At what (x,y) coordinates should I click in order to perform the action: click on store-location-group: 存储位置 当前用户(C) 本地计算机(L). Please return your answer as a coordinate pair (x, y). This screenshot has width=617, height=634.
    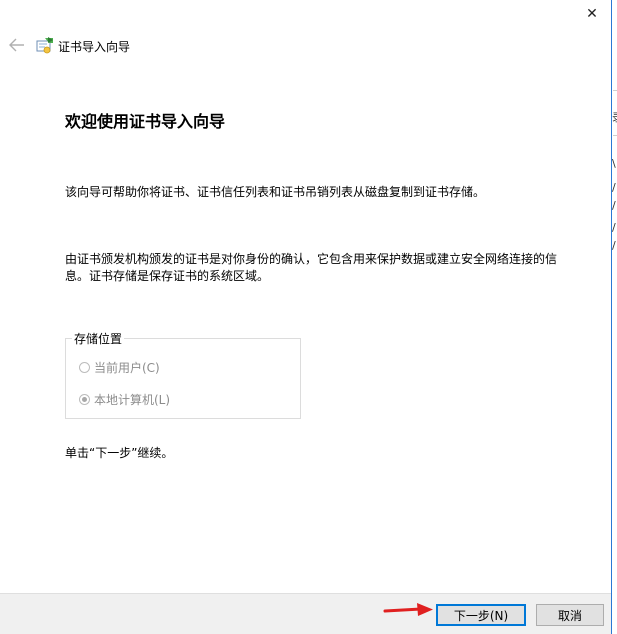
    Looking at the image, I should click on (183, 374).